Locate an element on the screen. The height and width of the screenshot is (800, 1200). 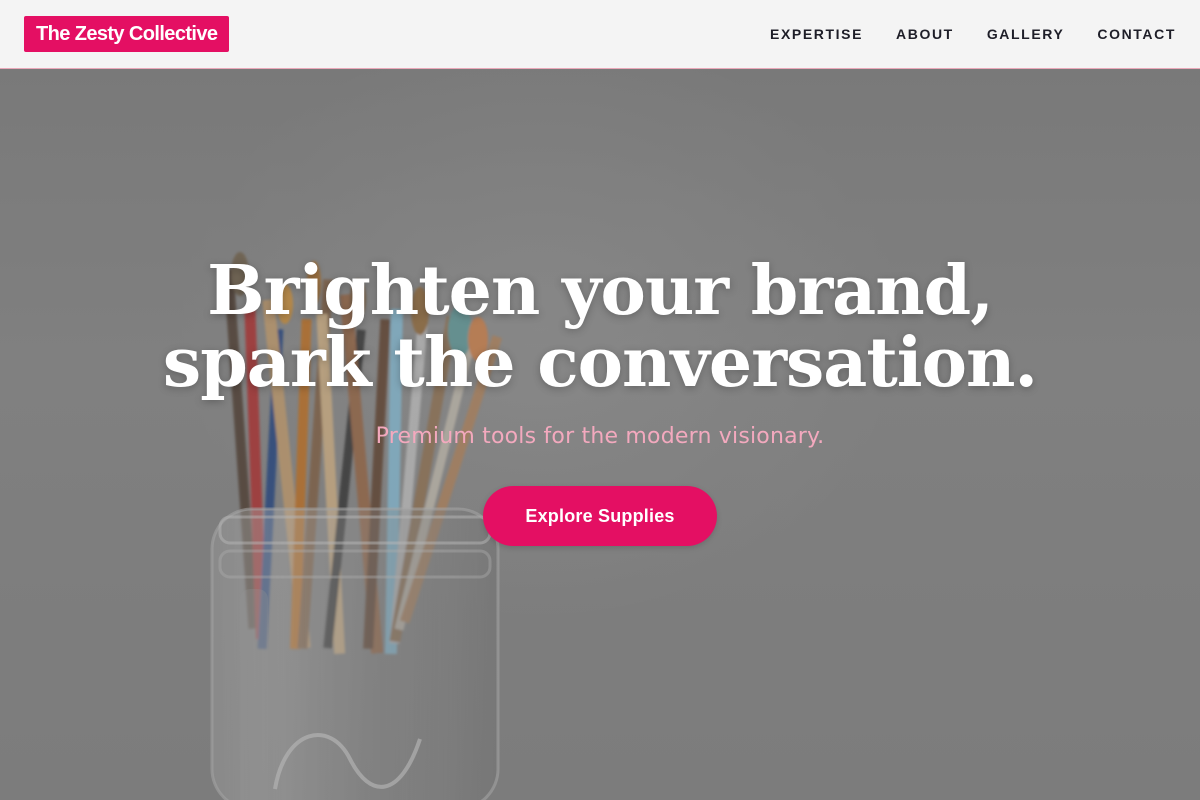
main-nav: EXPERTISE ABOUT GALLERY CONTACT is located at coordinates (973, 34).